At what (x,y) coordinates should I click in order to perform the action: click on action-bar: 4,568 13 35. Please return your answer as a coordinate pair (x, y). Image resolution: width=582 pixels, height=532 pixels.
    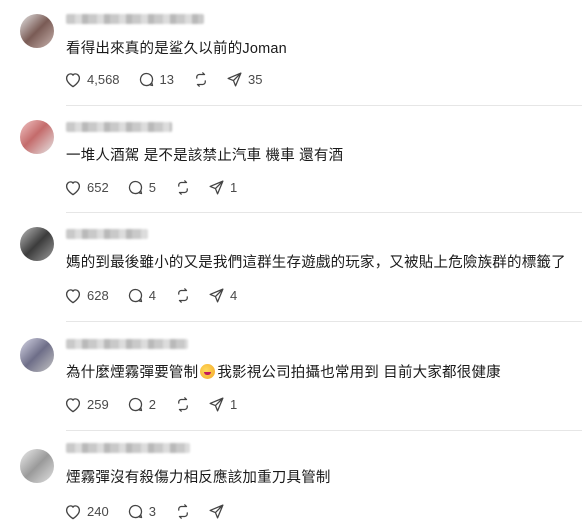
    Looking at the image, I should click on (172, 79).